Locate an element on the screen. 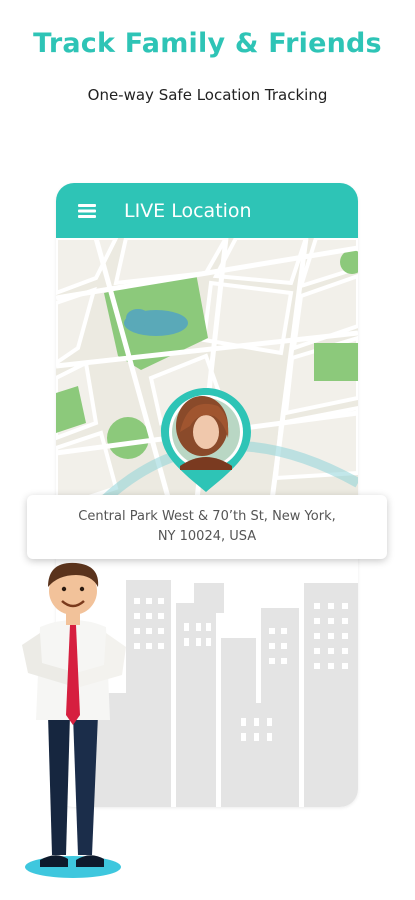 The image size is (415, 900). hamburger-menu-icon is located at coordinates (95, 210).